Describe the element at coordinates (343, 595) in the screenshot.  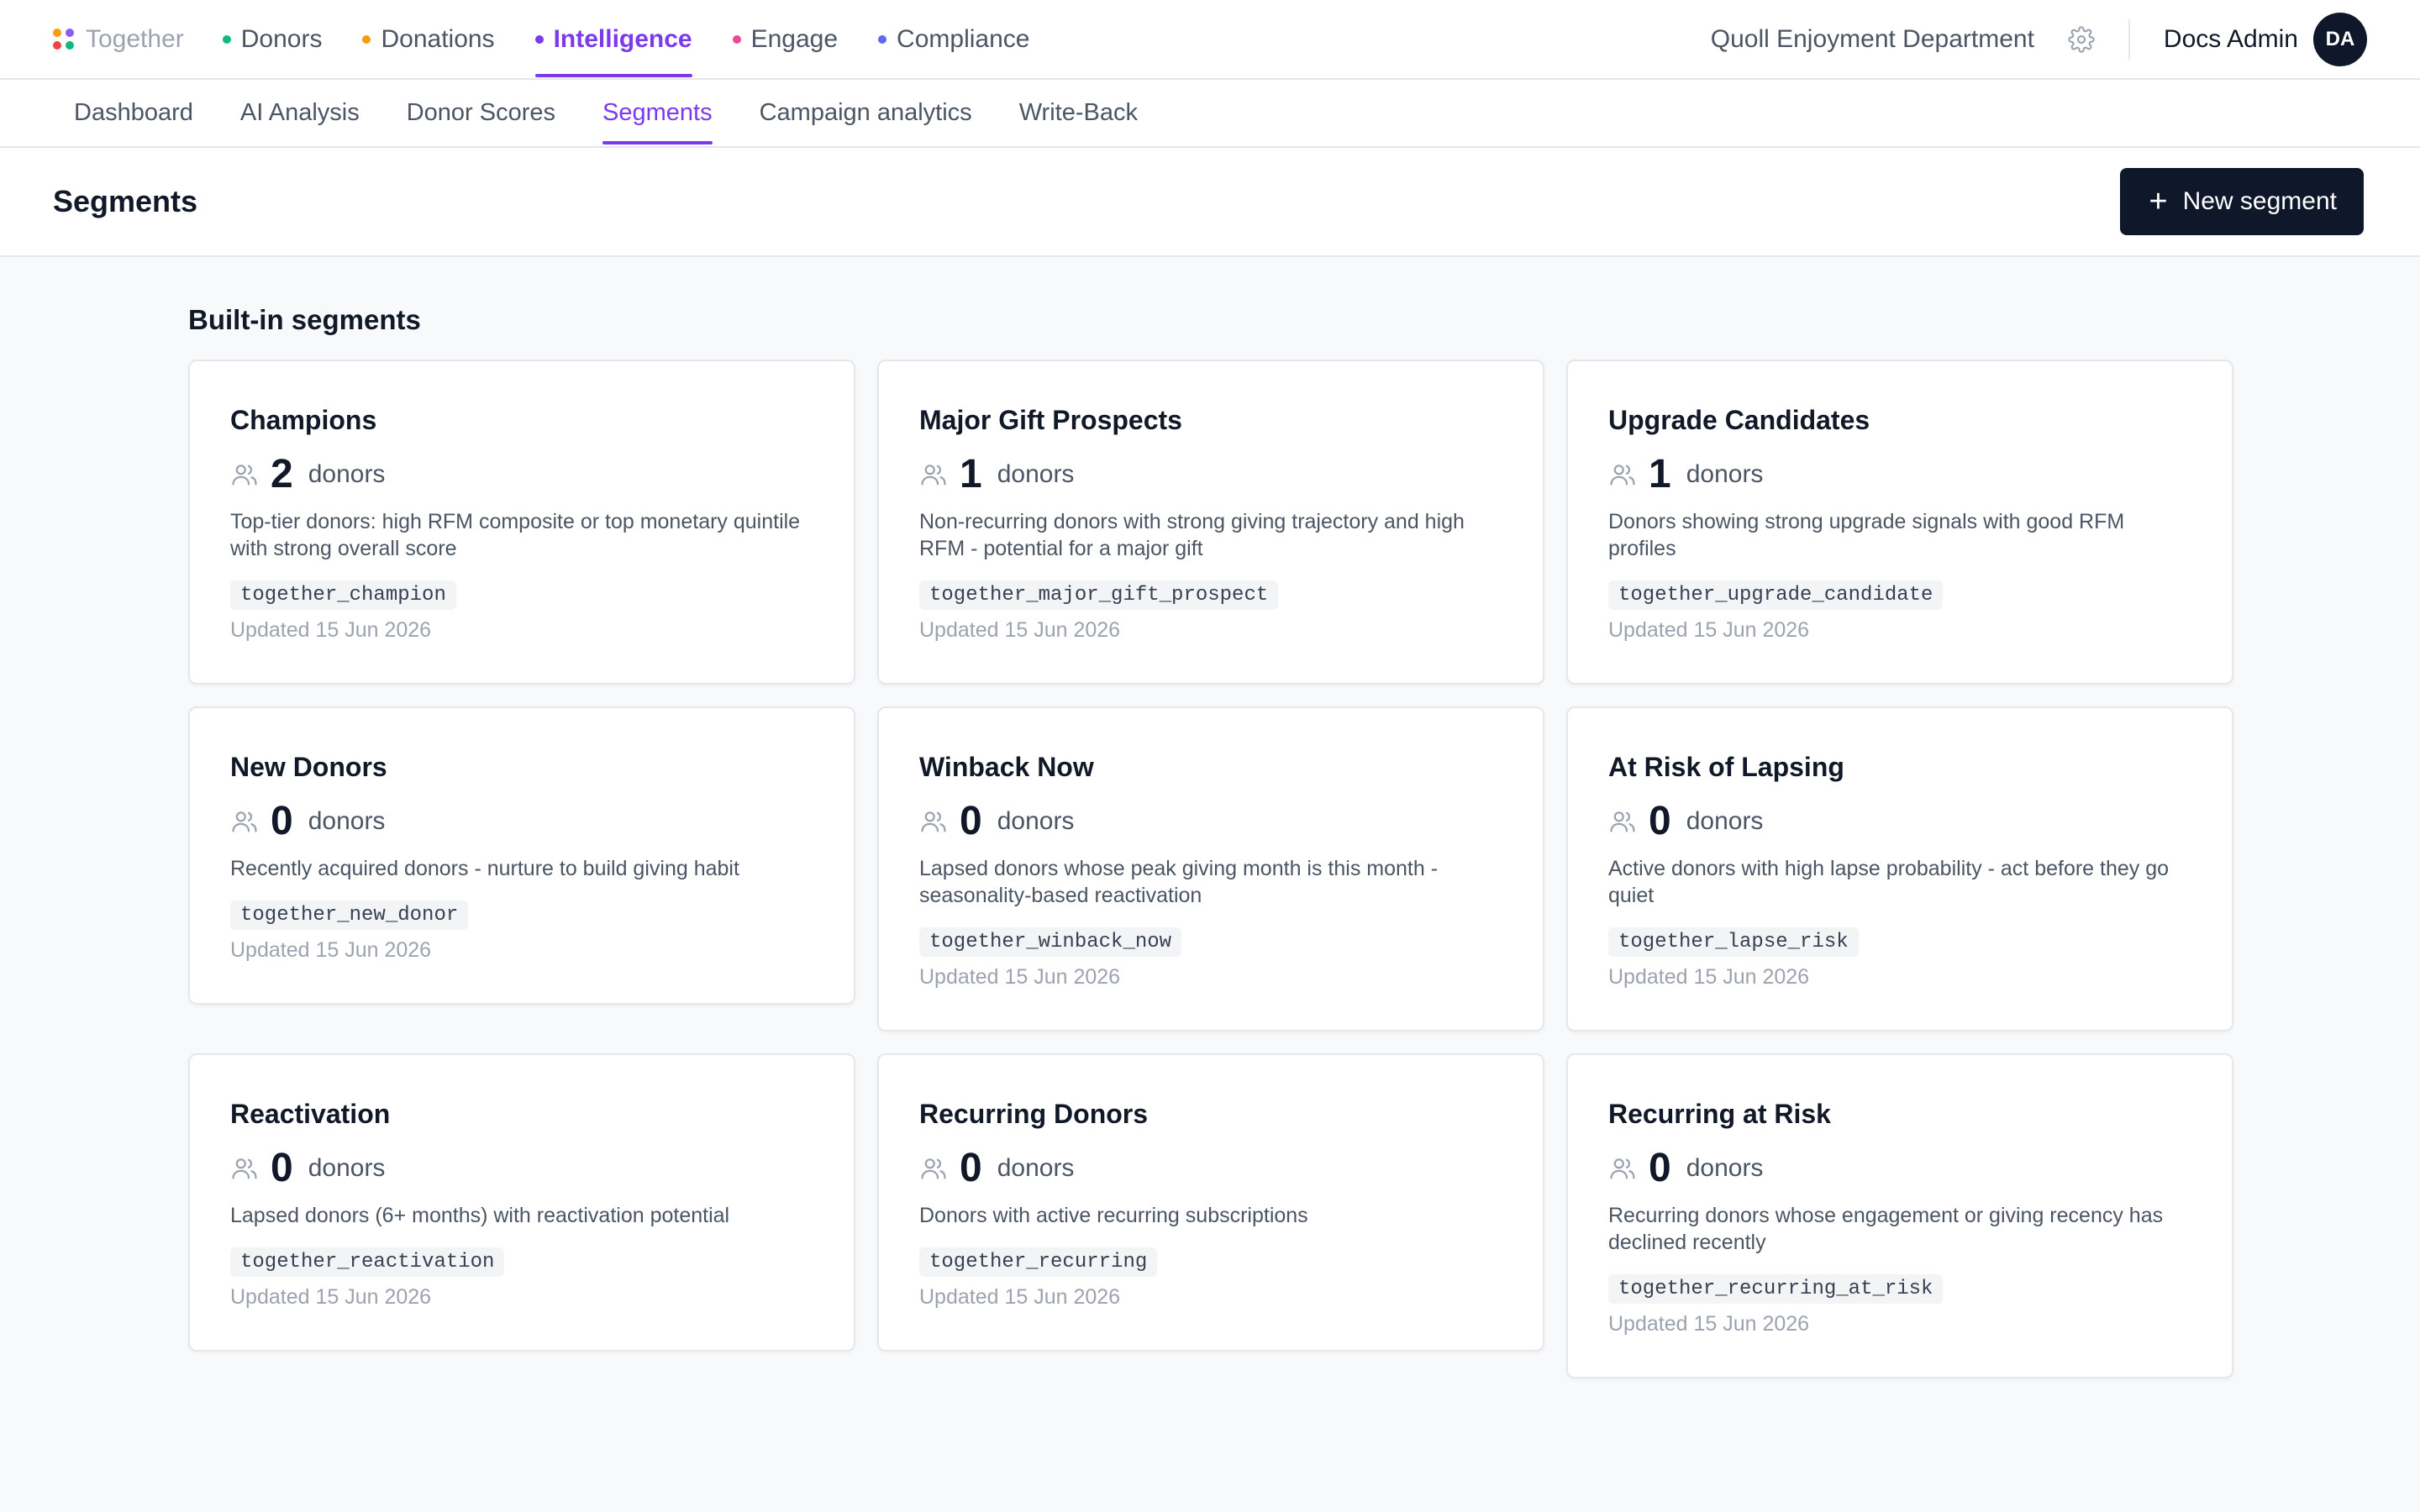
I see `segment-slug: together_champion` at that location.